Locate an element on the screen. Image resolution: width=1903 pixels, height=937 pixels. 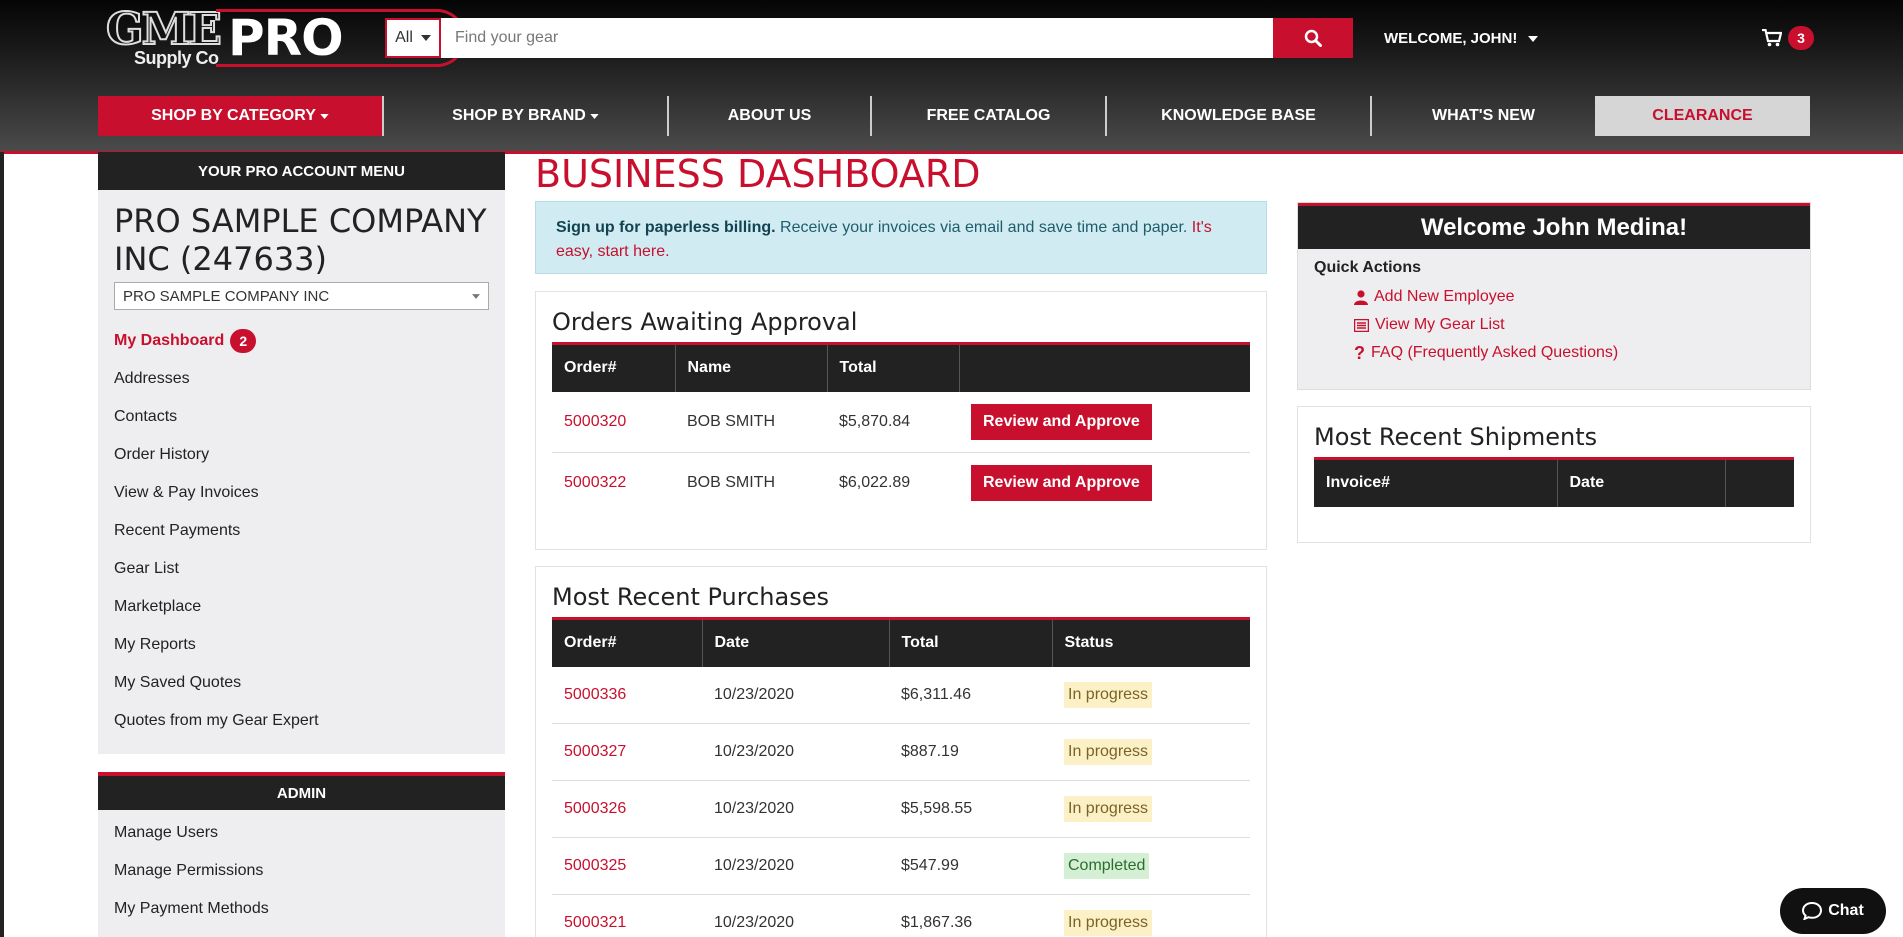
nav-label: KNOWLEDGE BASE is located at coordinates (1238, 115).